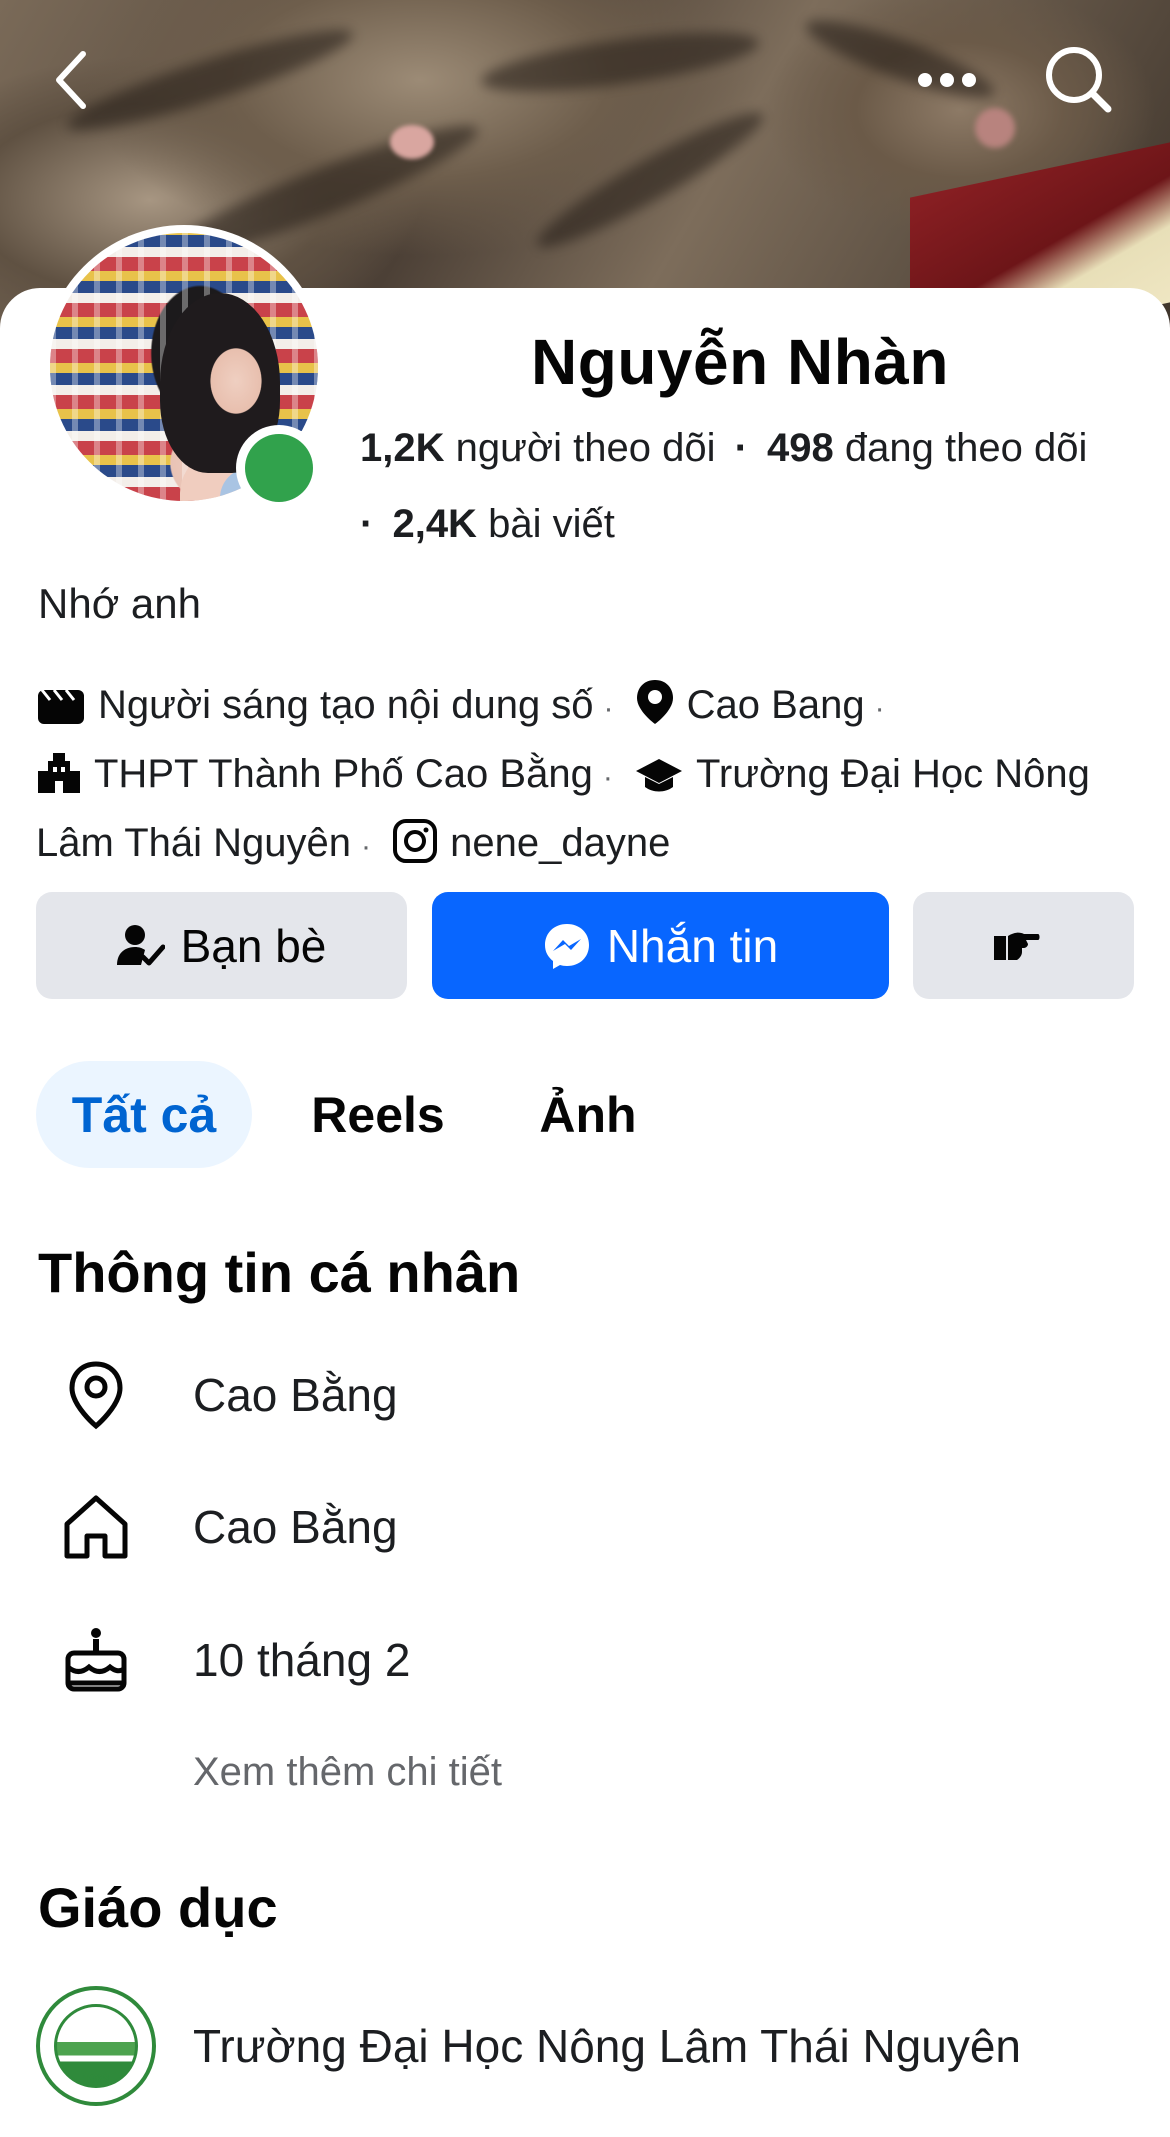  Describe the element at coordinates (96, 1660) in the screenshot. I see `birthday-cake-icon` at that location.